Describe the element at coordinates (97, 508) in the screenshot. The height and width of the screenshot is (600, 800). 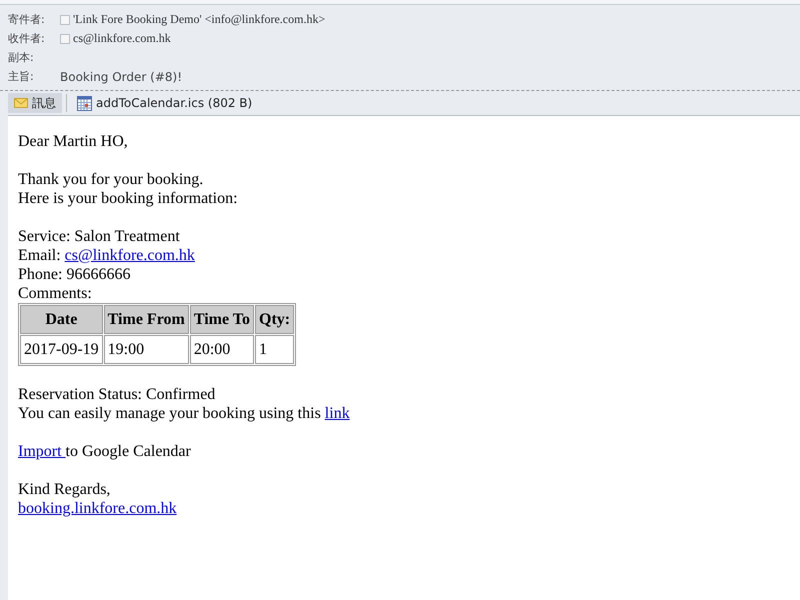
I see `link: booking.linkfore.com.hk` at that location.